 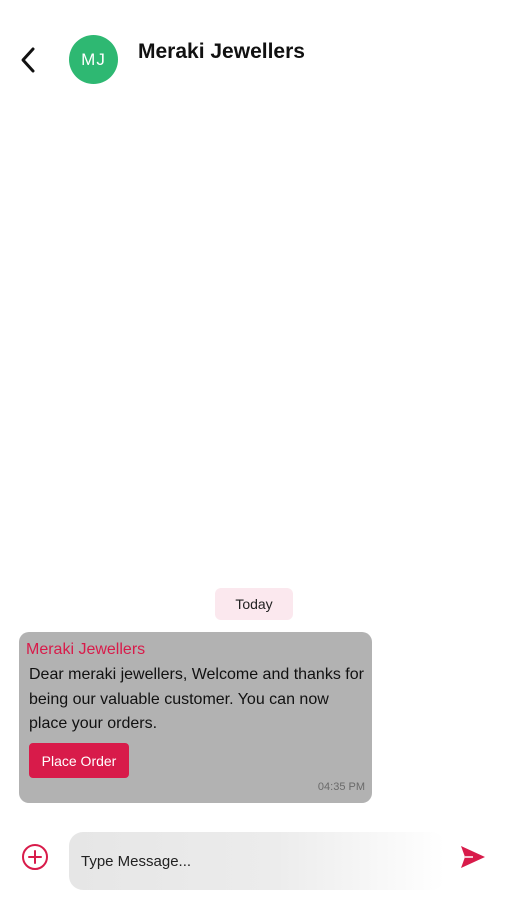 I want to click on message-composer, so click(x=253, y=861).